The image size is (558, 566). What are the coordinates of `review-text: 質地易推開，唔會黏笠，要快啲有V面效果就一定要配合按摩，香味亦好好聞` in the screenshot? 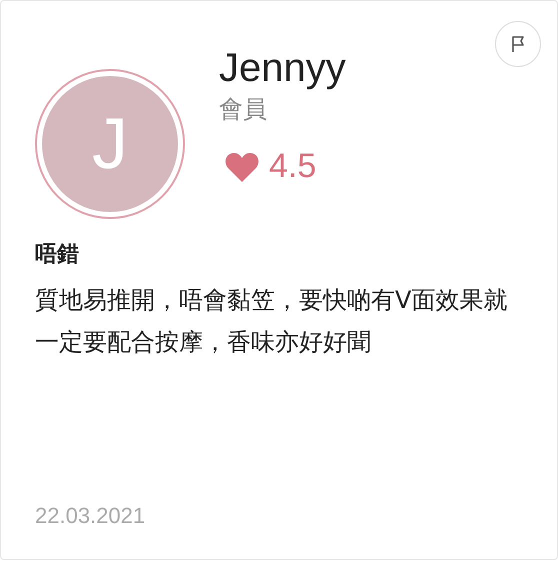 It's located at (271, 321).